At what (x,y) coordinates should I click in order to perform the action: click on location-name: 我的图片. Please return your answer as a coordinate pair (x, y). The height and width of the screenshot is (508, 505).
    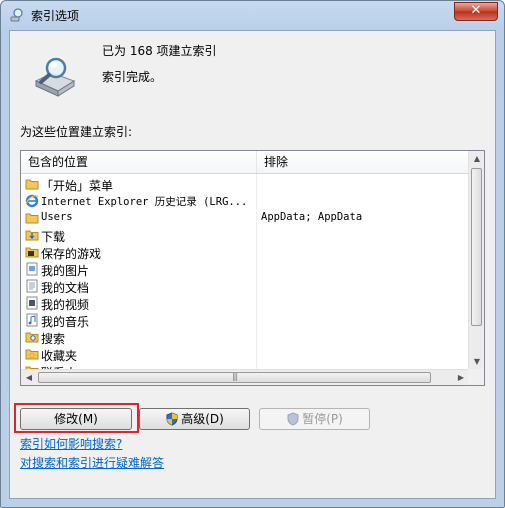
    Looking at the image, I should click on (65, 271).